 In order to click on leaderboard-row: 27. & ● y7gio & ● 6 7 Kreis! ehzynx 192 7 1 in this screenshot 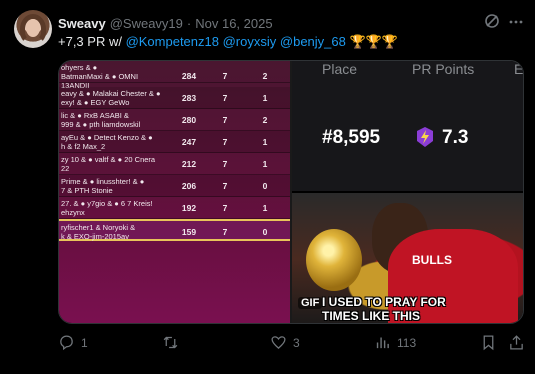, I will do `click(175, 208)`.